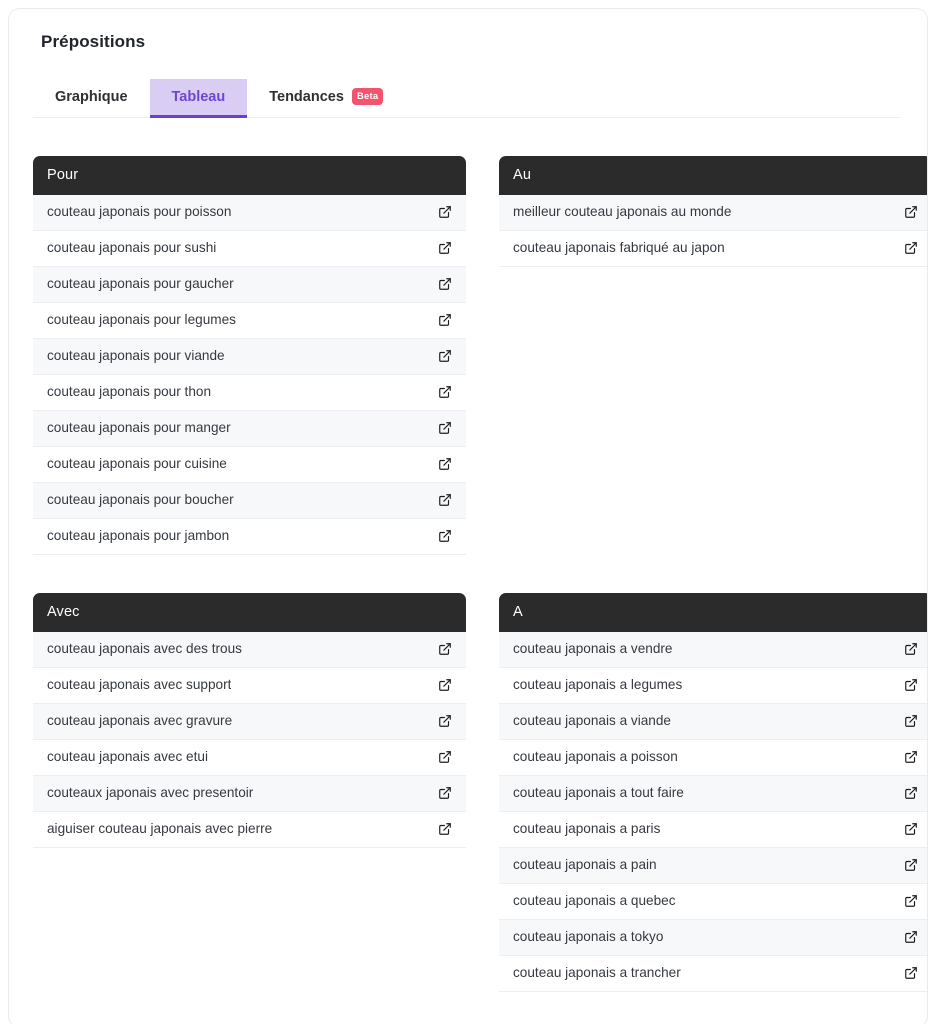 The height and width of the screenshot is (1024, 942). I want to click on tab-label: Graphique, so click(91, 97).